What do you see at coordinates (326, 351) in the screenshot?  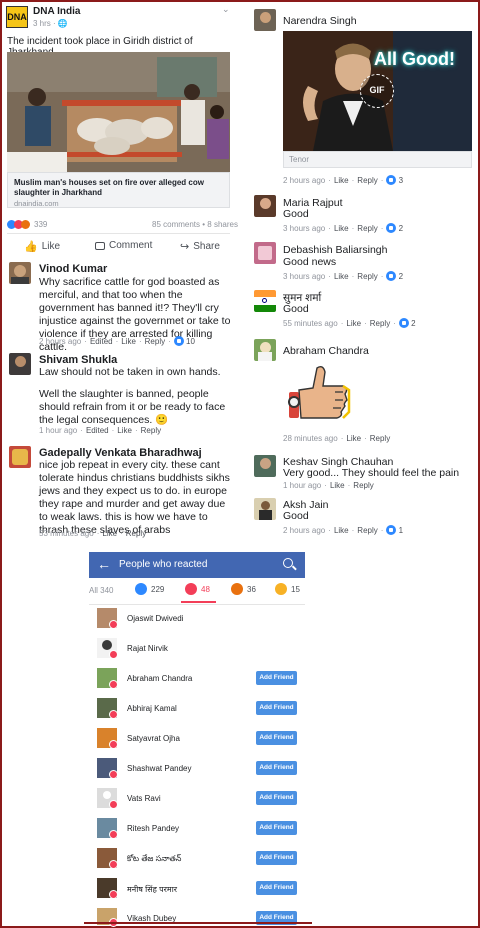 I see `commenter-name: Abraham Chandra` at bounding box center [326, 351].